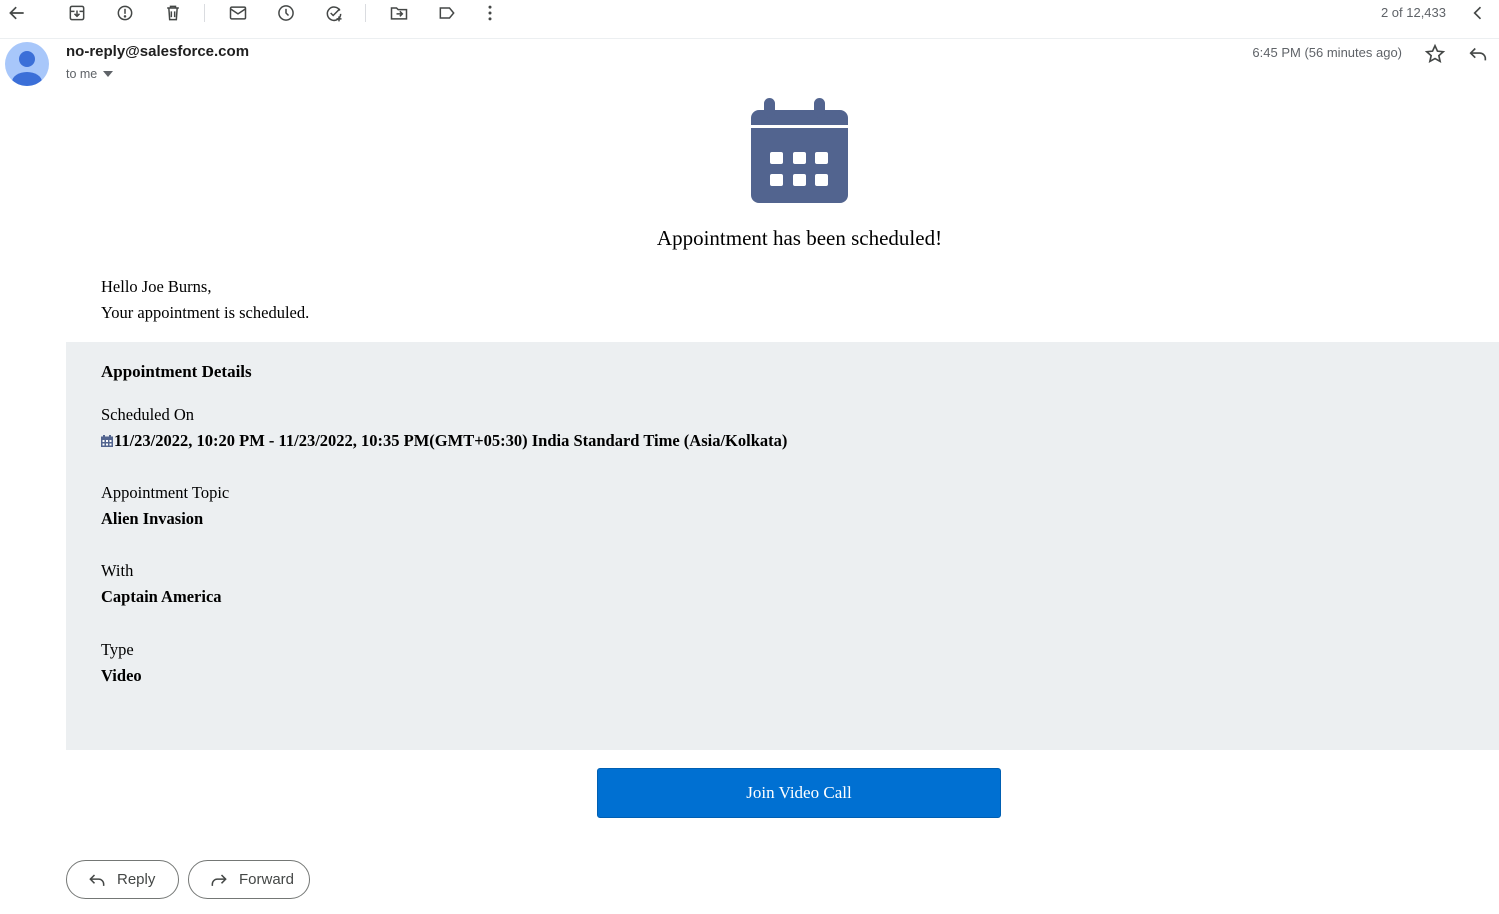 The image size is (1499, 914). What do you see at coordinates (799, 238) in the screenshot?
I see `email-headline: Appointment has been scheduled!` at bounding box center [799, 238].